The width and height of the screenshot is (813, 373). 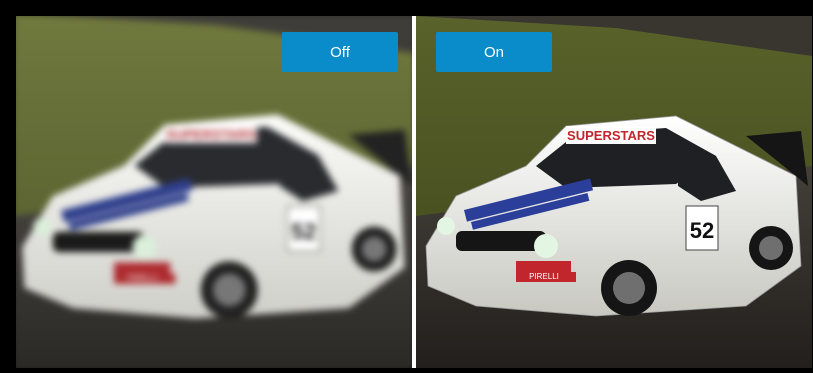 I want to click on car-number: 52, so click(x=702, y=230).